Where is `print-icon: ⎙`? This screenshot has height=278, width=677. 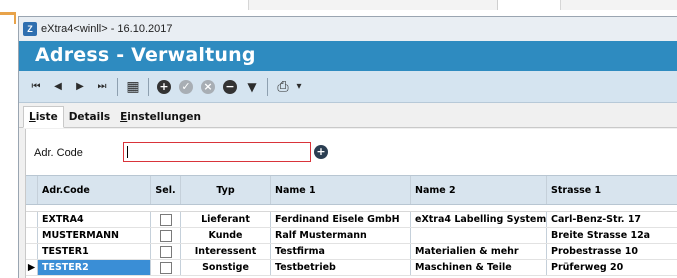
print-icon: ⎙ is located at coordinates (283, 87).